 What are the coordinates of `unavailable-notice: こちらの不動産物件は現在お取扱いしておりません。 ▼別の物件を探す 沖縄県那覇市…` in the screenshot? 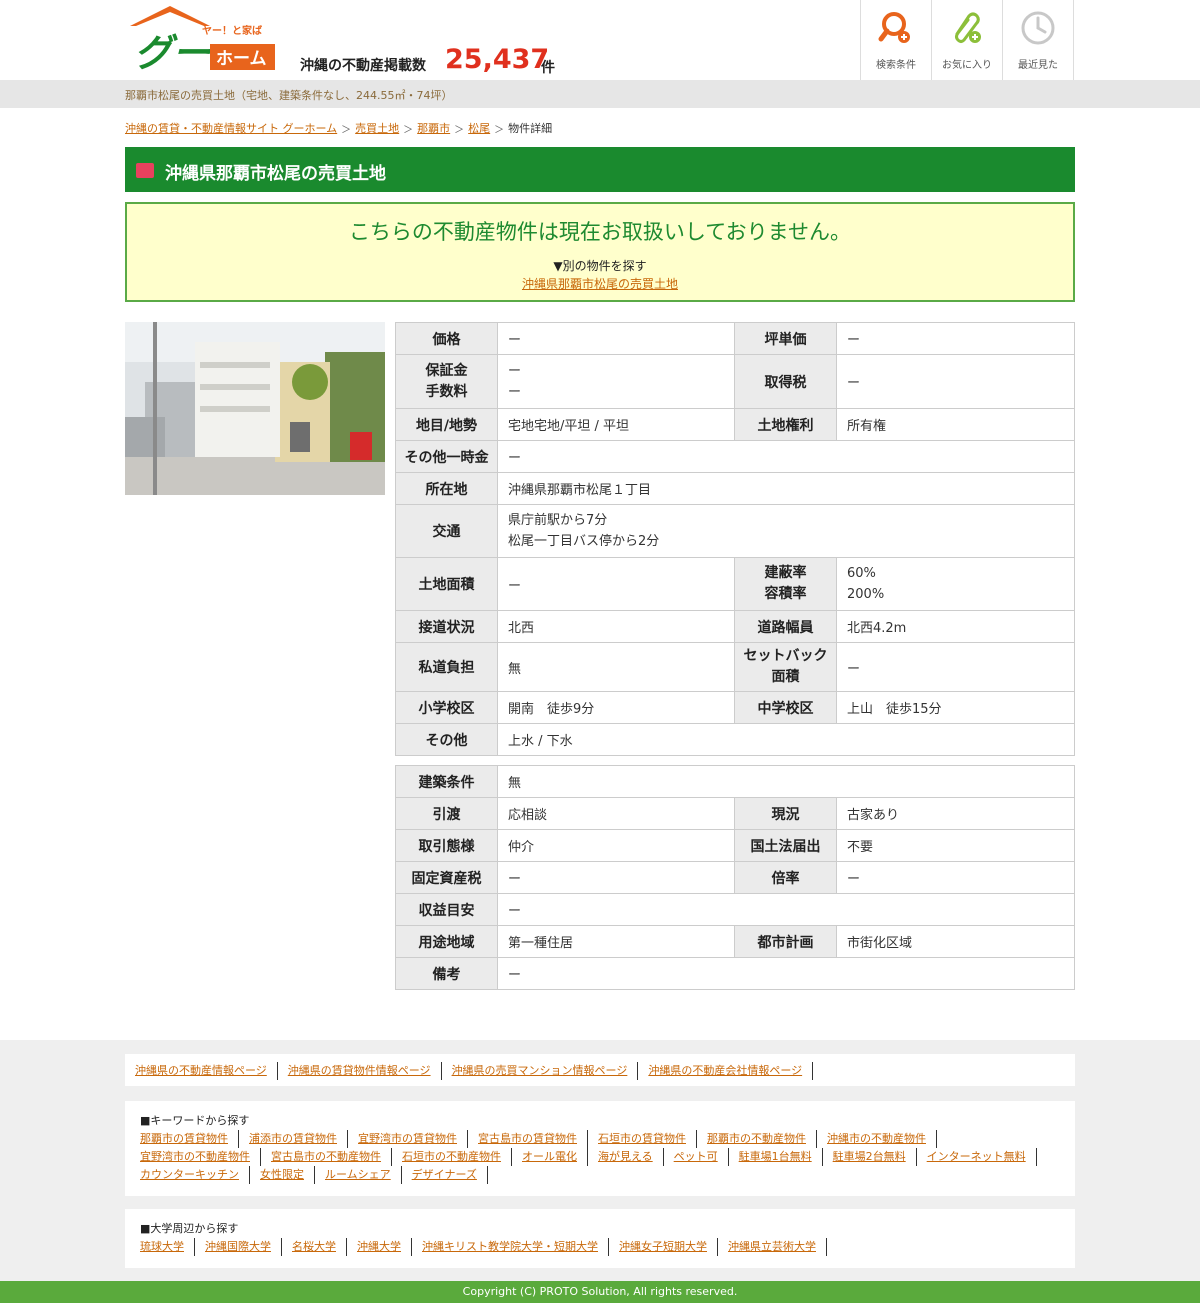 It's located at (600, 252).